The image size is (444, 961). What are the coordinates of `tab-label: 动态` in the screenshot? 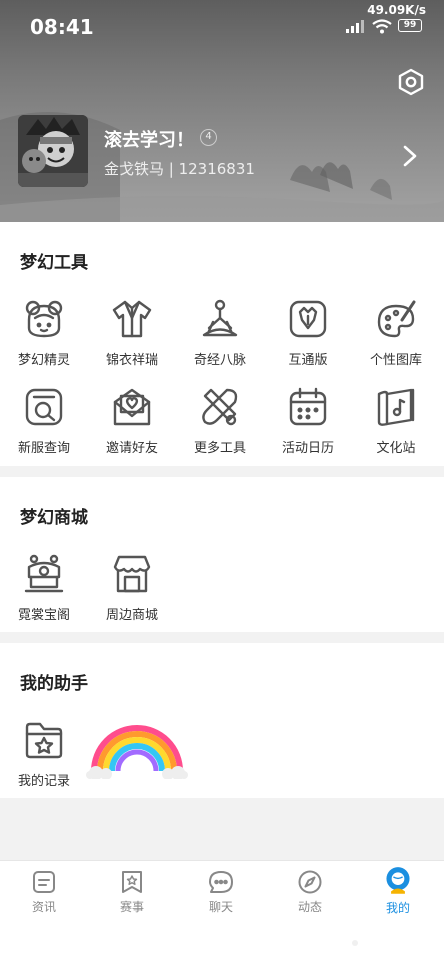 It's located at (309, 907).